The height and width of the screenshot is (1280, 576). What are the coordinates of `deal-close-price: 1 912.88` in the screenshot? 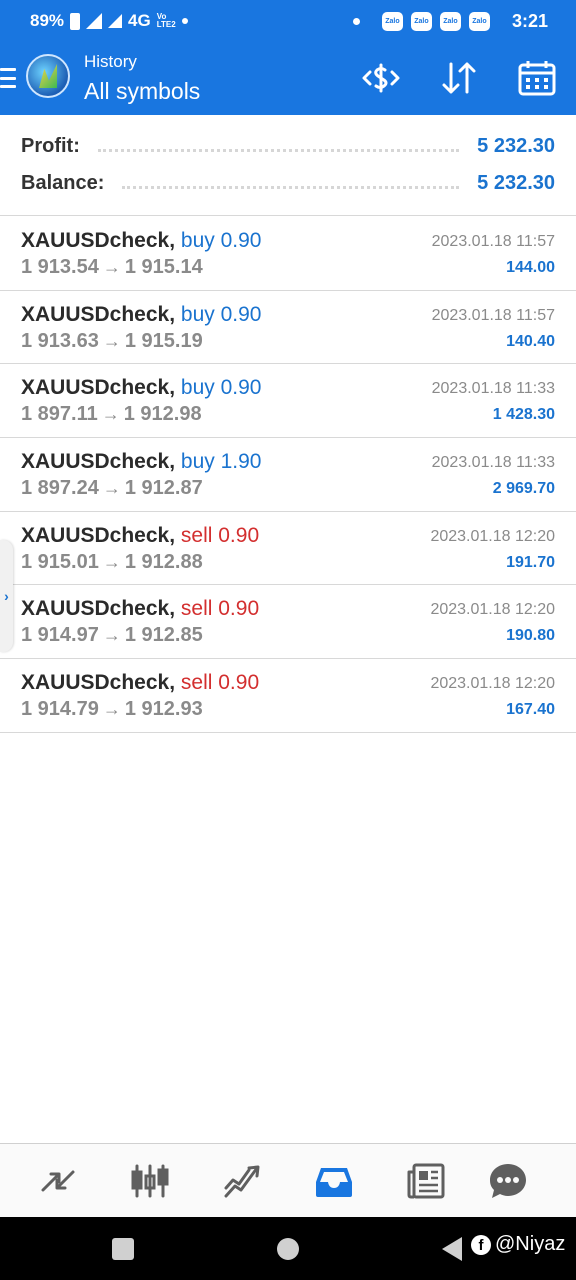 It's located at (163, 561).